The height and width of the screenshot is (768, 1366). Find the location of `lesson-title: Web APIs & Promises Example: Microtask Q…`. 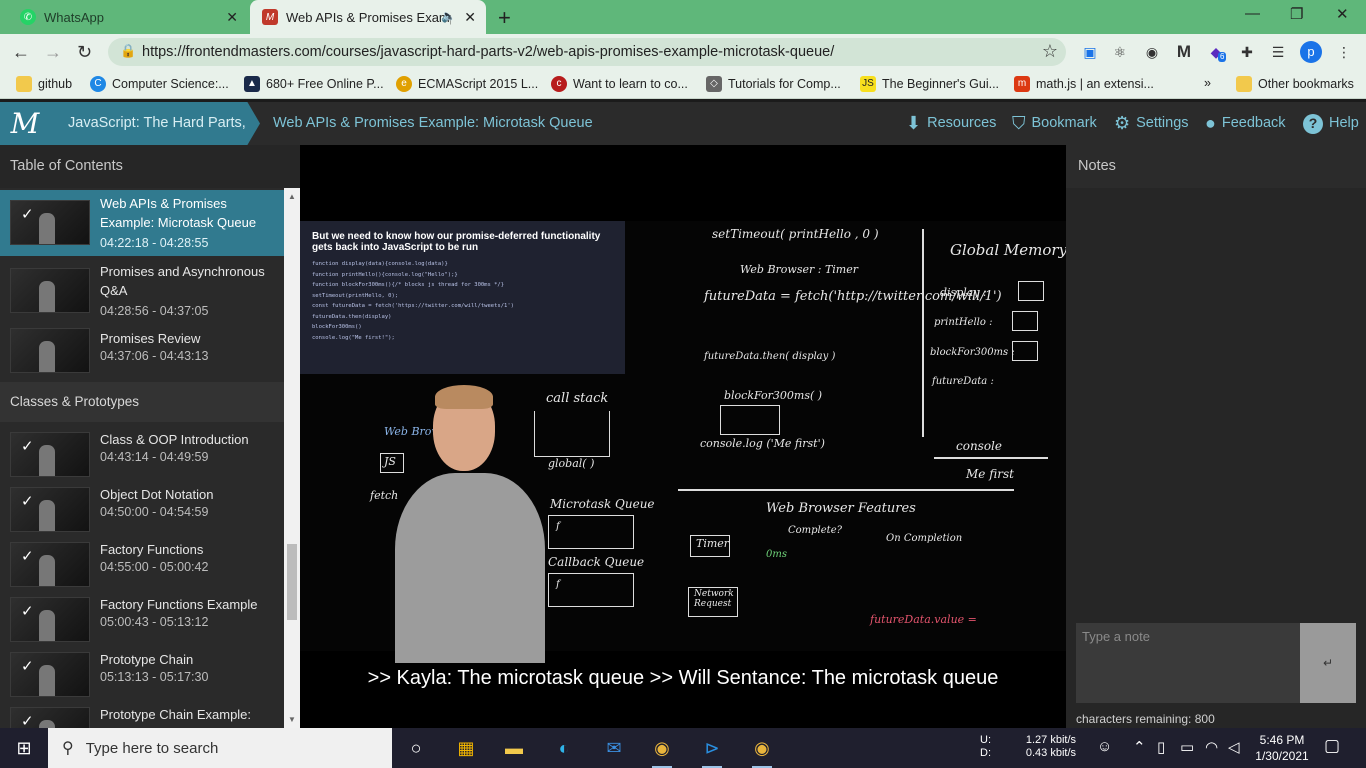

lesson-title: Web APIs & Promises Example: Microtask Q… is located at coordinates (178, 213).